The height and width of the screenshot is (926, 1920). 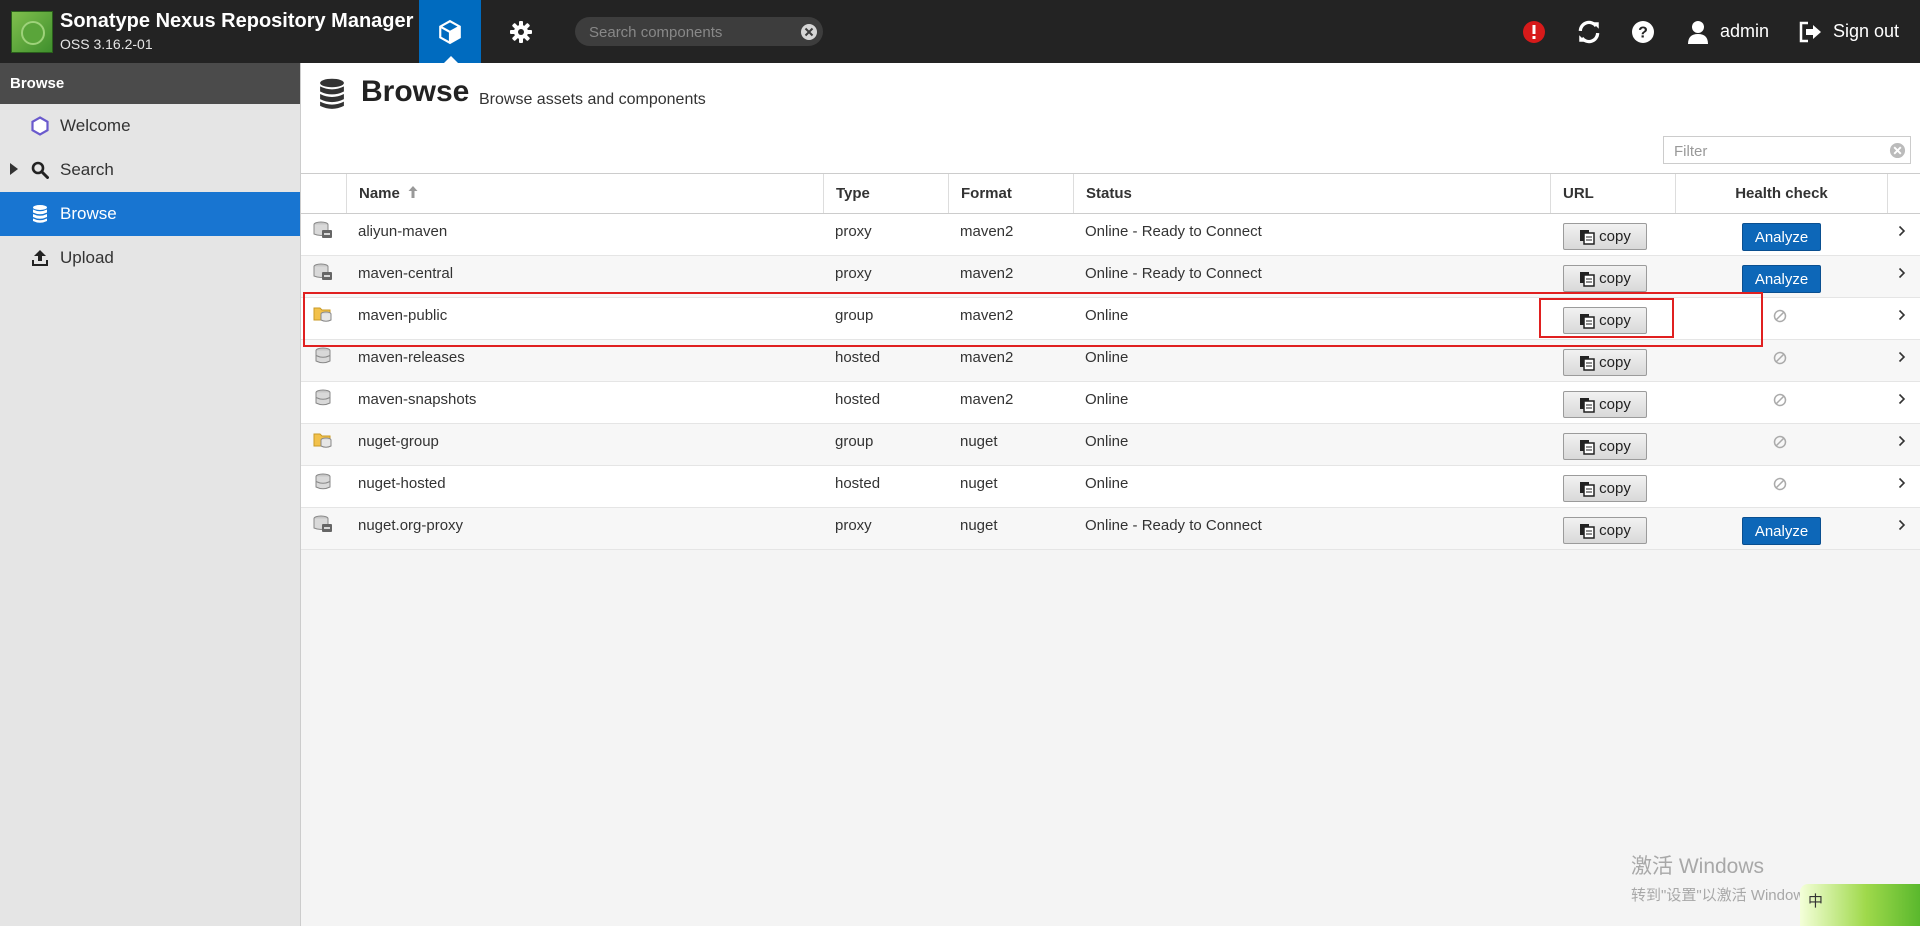 What do you see at coordinates (689, 32) in the screenshot?
I see `search-components-input` at bounding box center [689, 32].